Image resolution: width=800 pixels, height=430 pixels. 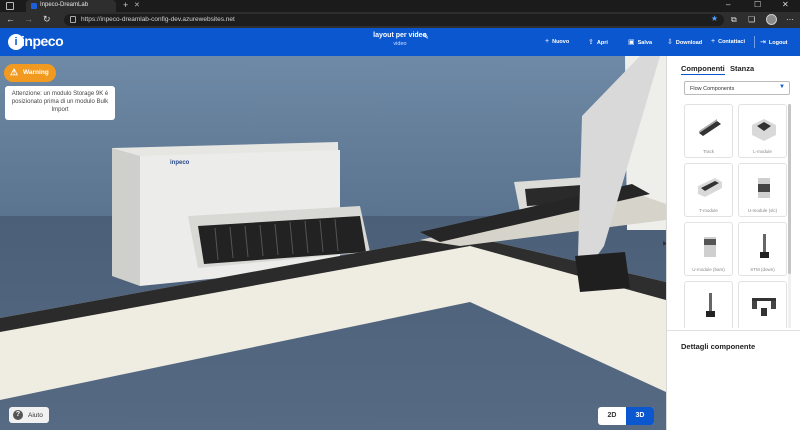 I want to click on scrollbar-thumb, so click(x=789, y=189).